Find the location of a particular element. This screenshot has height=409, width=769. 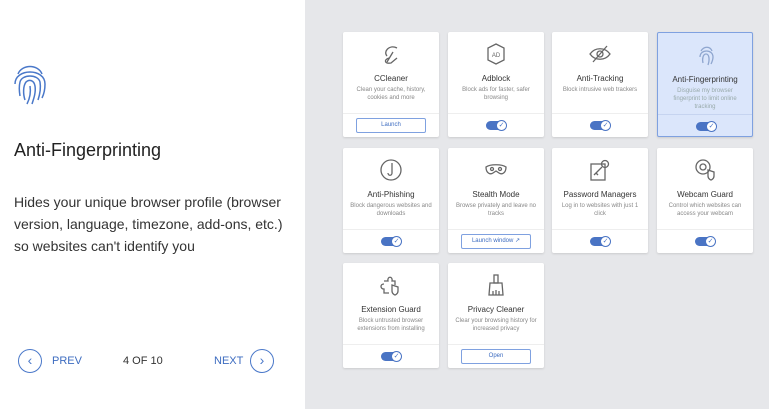

card-description: Block intrusive web trackers is located at coordinates (600, 90).